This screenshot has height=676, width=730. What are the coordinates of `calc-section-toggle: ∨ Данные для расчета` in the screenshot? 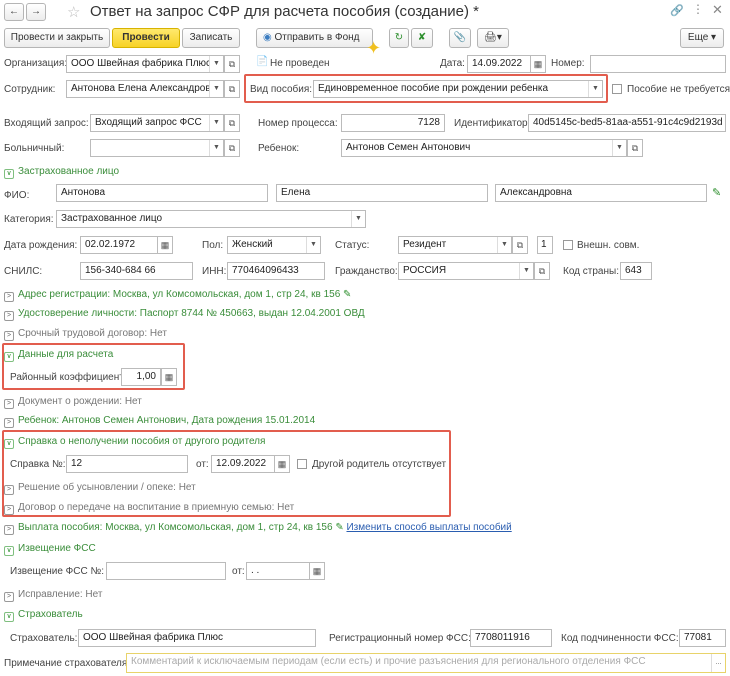 It's located at (58, 355).